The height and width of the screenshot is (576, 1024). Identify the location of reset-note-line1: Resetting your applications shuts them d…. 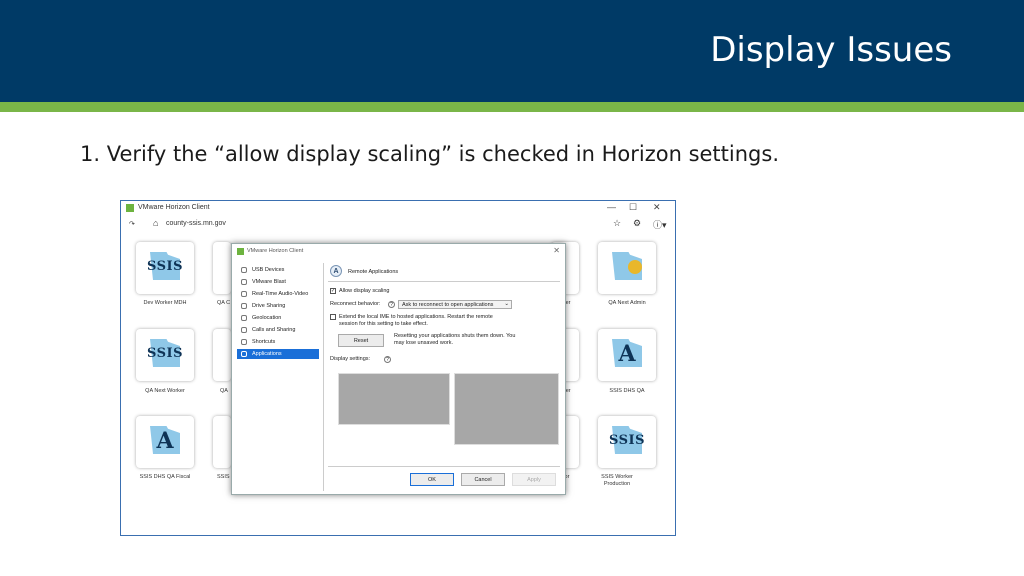
(455, 336).